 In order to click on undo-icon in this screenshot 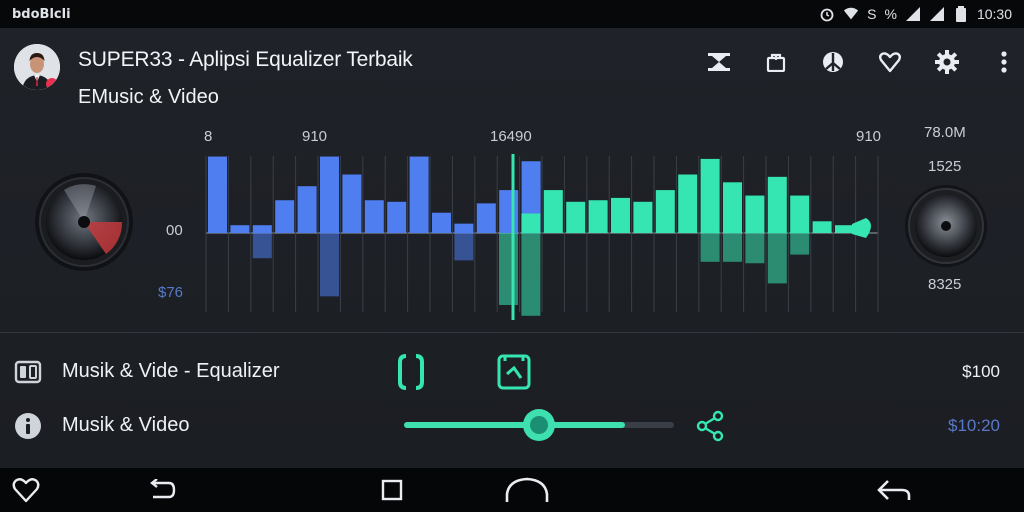, I will do `click(163, 489)`.